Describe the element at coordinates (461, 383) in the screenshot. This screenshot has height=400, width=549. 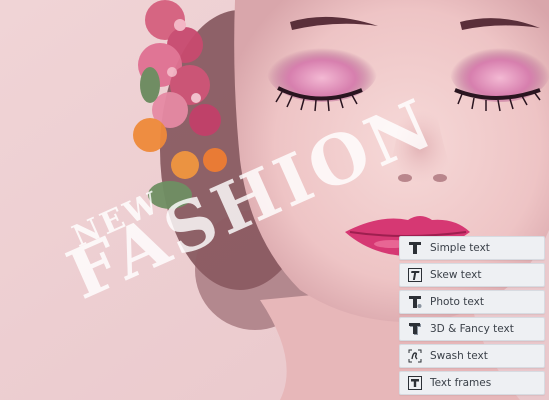
I see `menu-item-label: Text frames` at that location.